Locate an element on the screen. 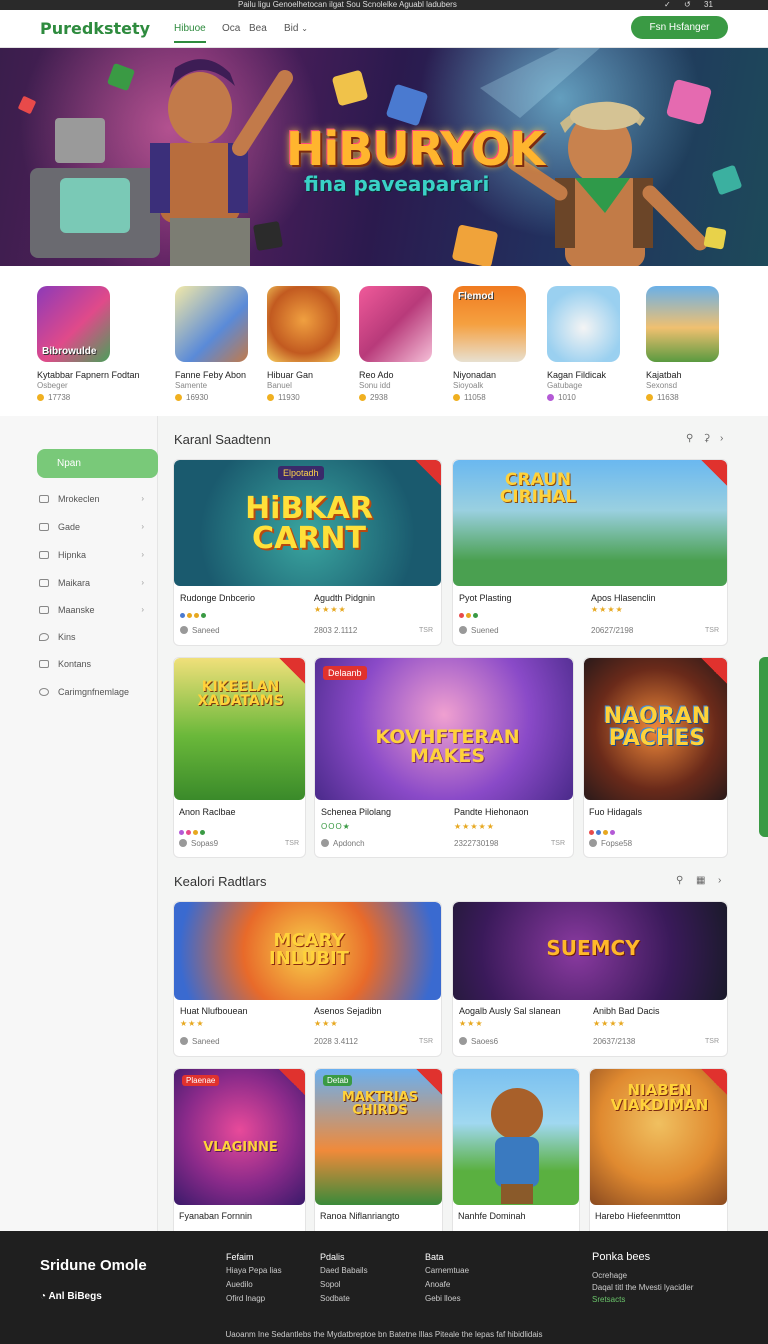 The height and width of the screenshot is (1344, 768). check-icon: ✓ is located at coordinates (667, 4).